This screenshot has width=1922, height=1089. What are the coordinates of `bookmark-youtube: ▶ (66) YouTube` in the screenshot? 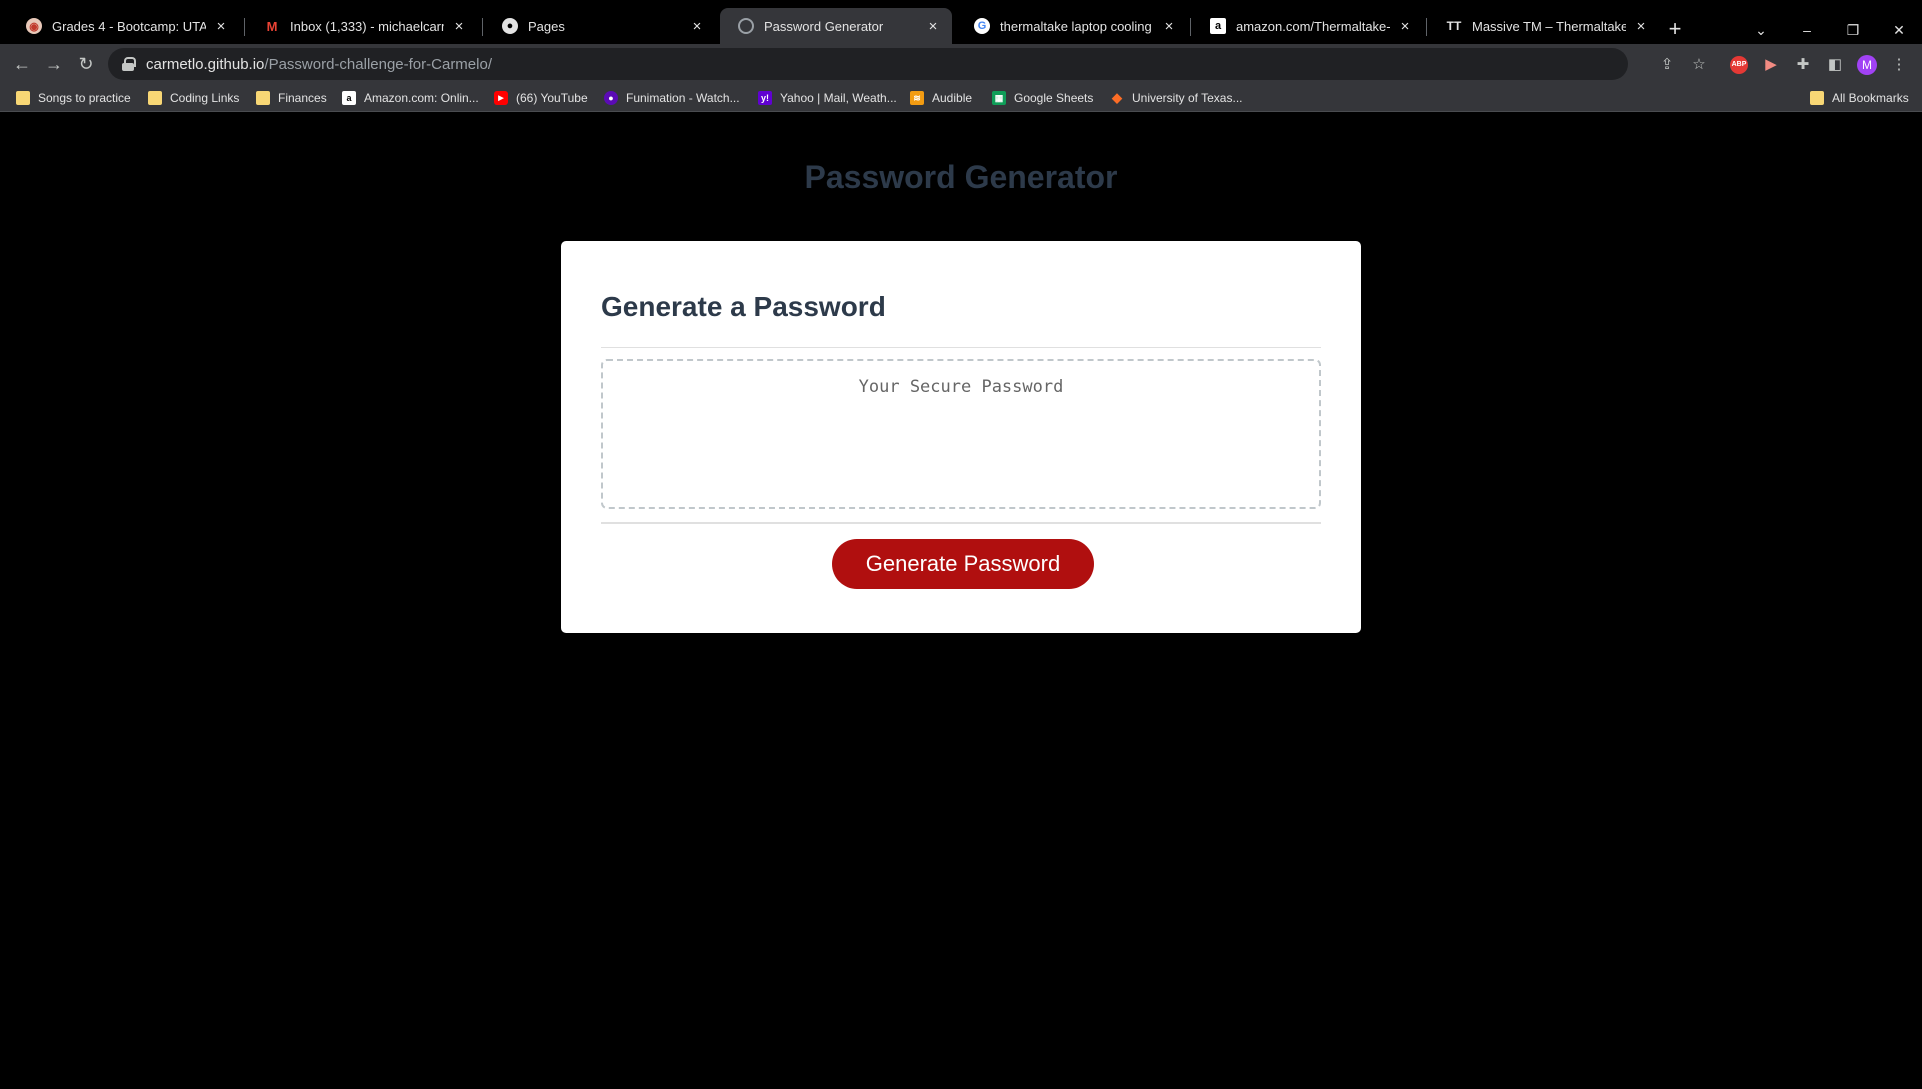 It's located at (541, 98).